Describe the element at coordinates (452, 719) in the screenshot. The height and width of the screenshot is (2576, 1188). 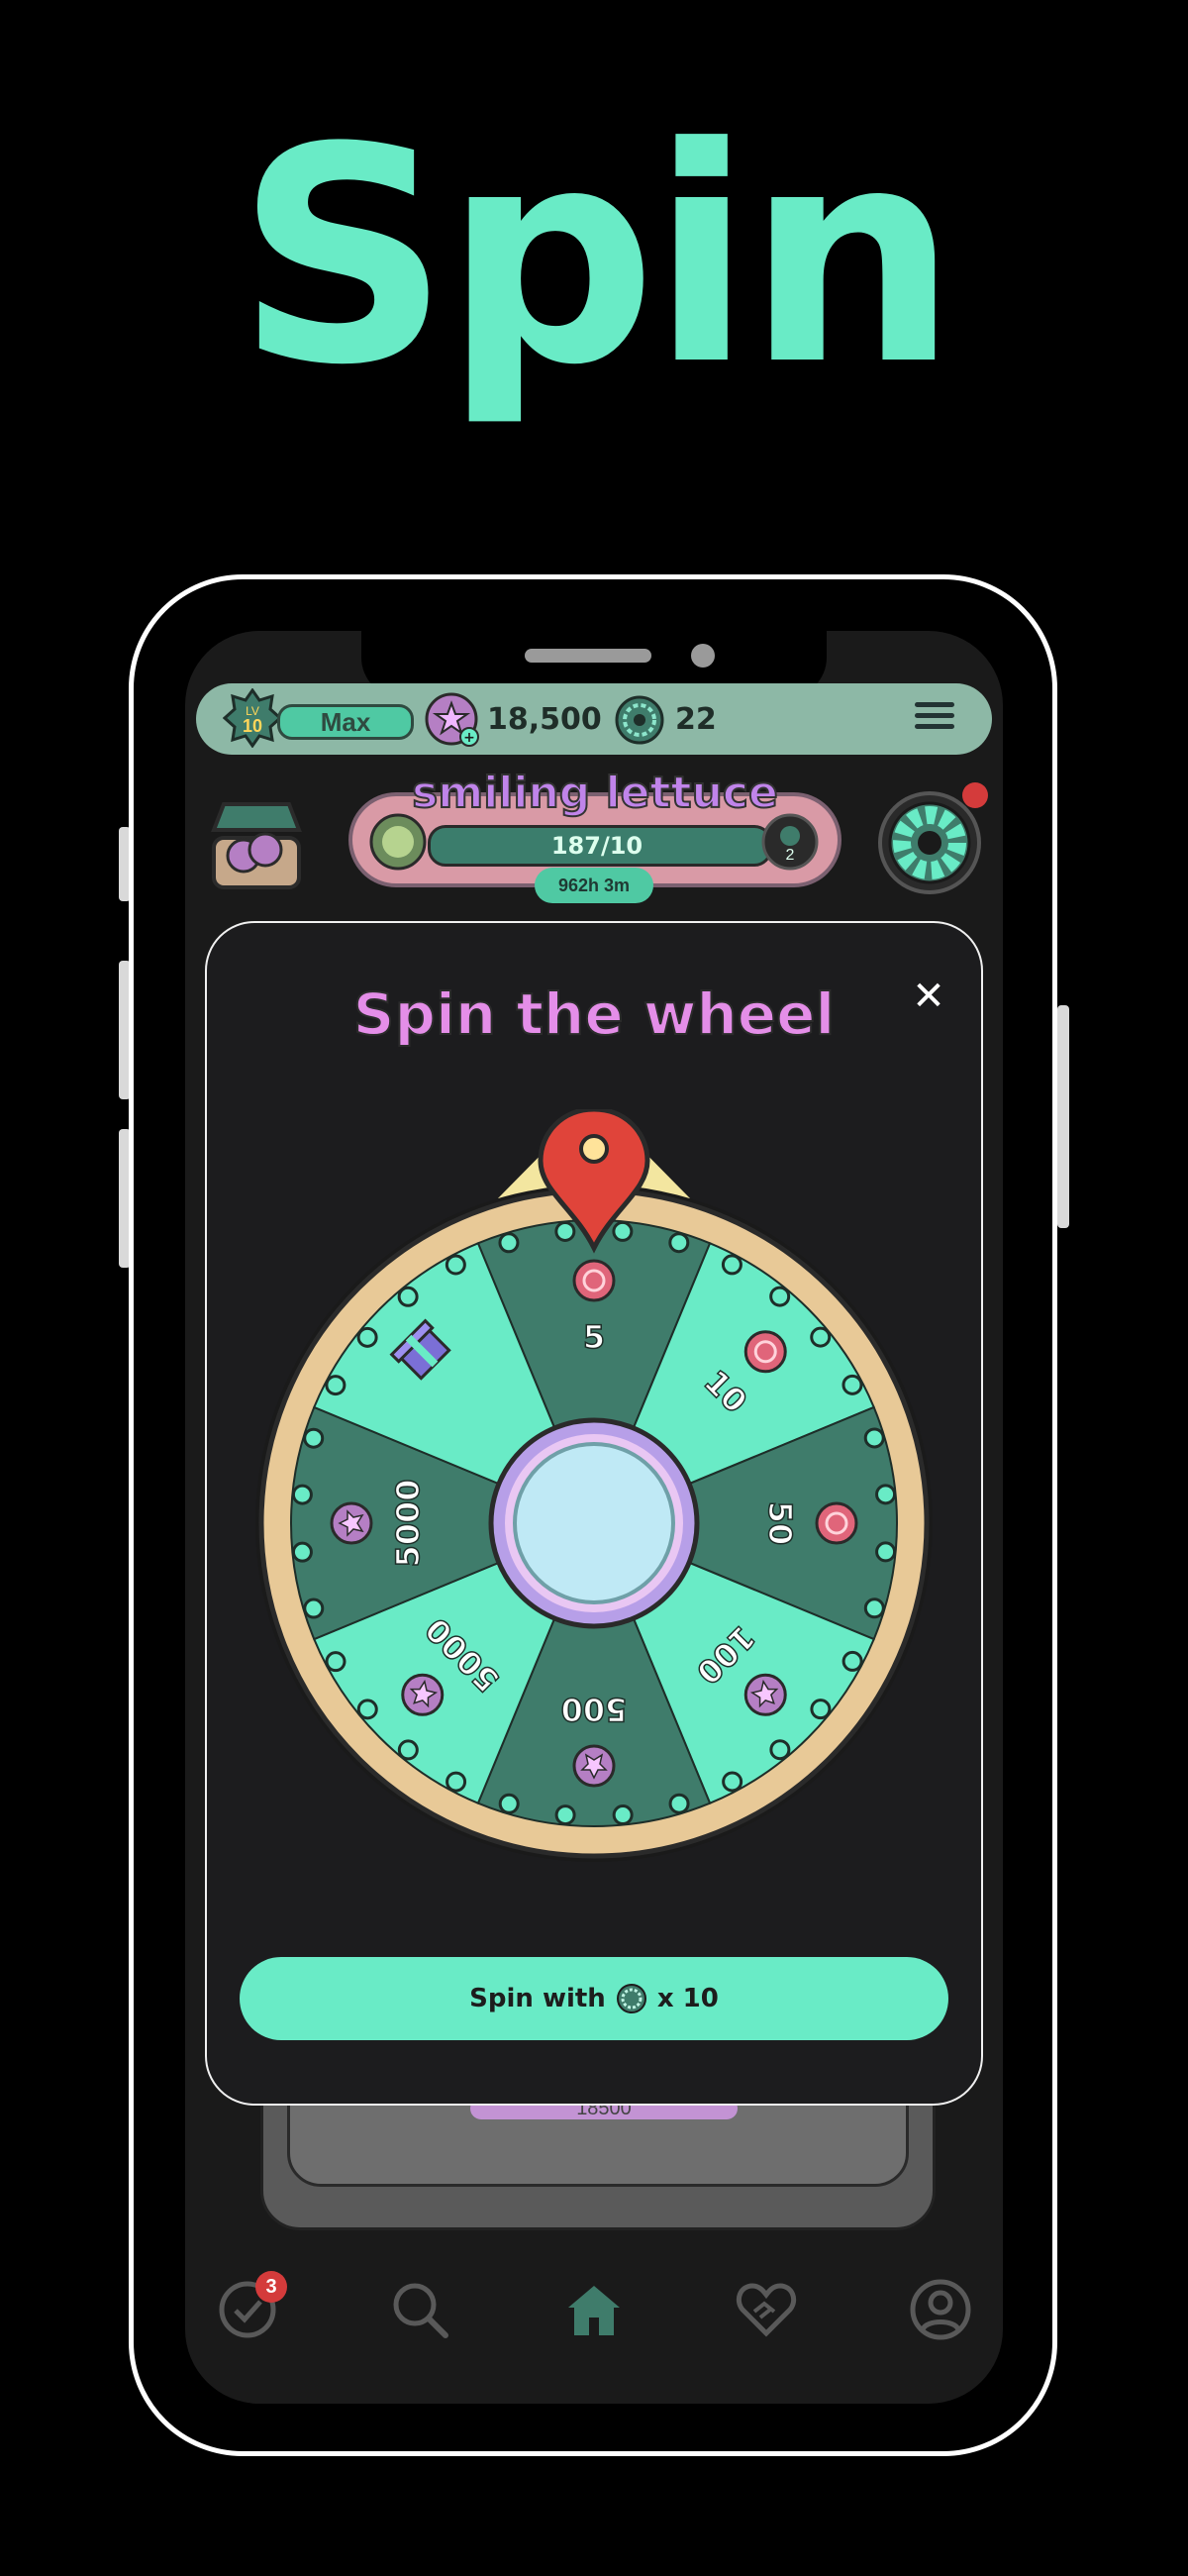
I see `star-coin-icon: +` at that location.